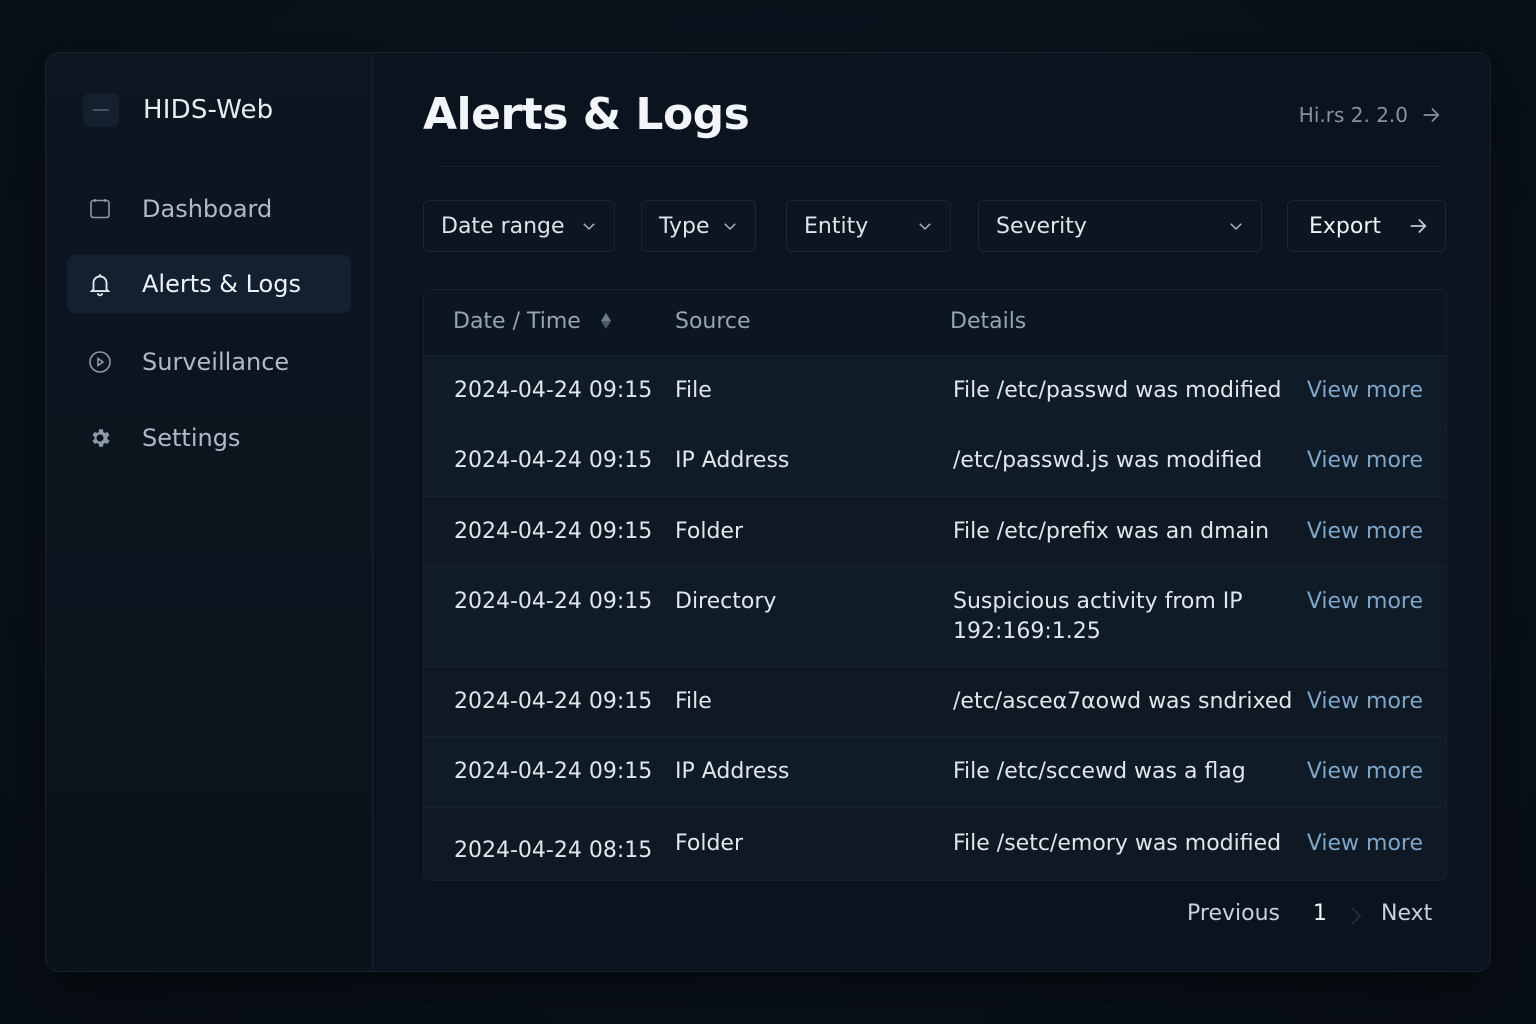 The image size is (1536, 1024). I want to click on row-details: File /etc/prefix was an dmain, so click(1111, 531).